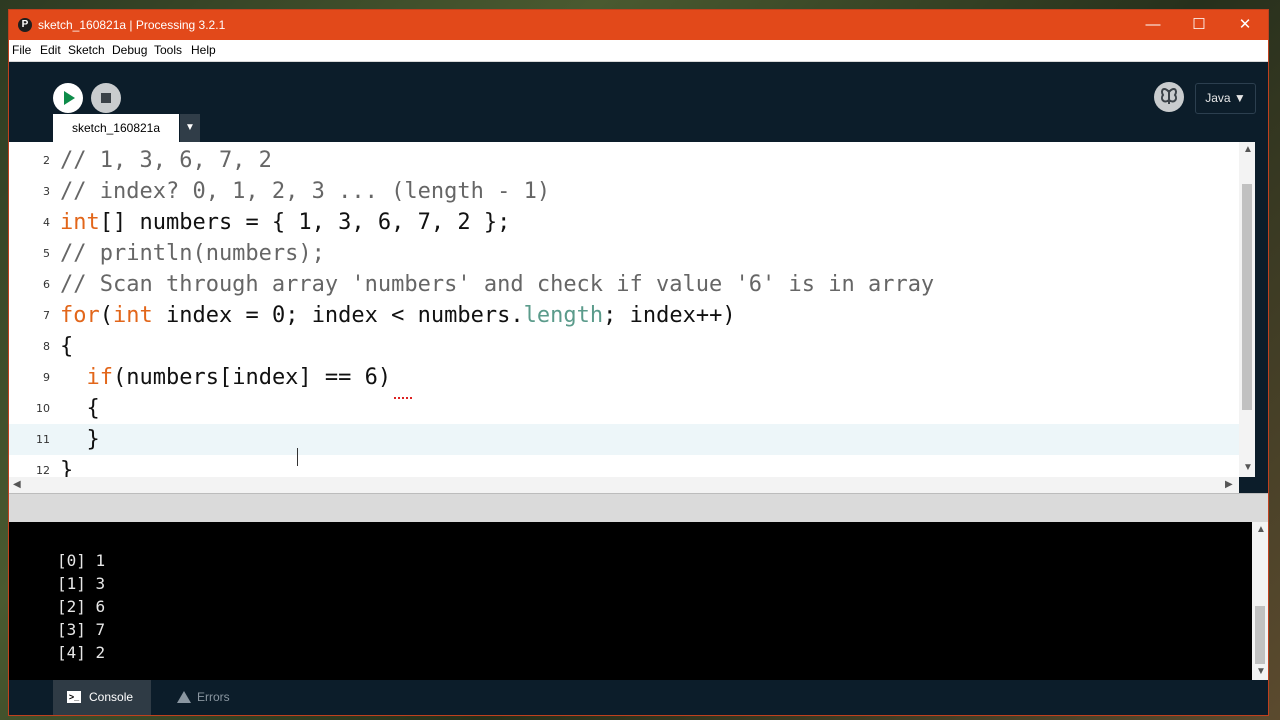 Image resolution: width=1280 pixels, height=720 pixels. I want to click on code-text: // index? 0, 1, 2, 3 ... (length - 1), so click(305, 191).